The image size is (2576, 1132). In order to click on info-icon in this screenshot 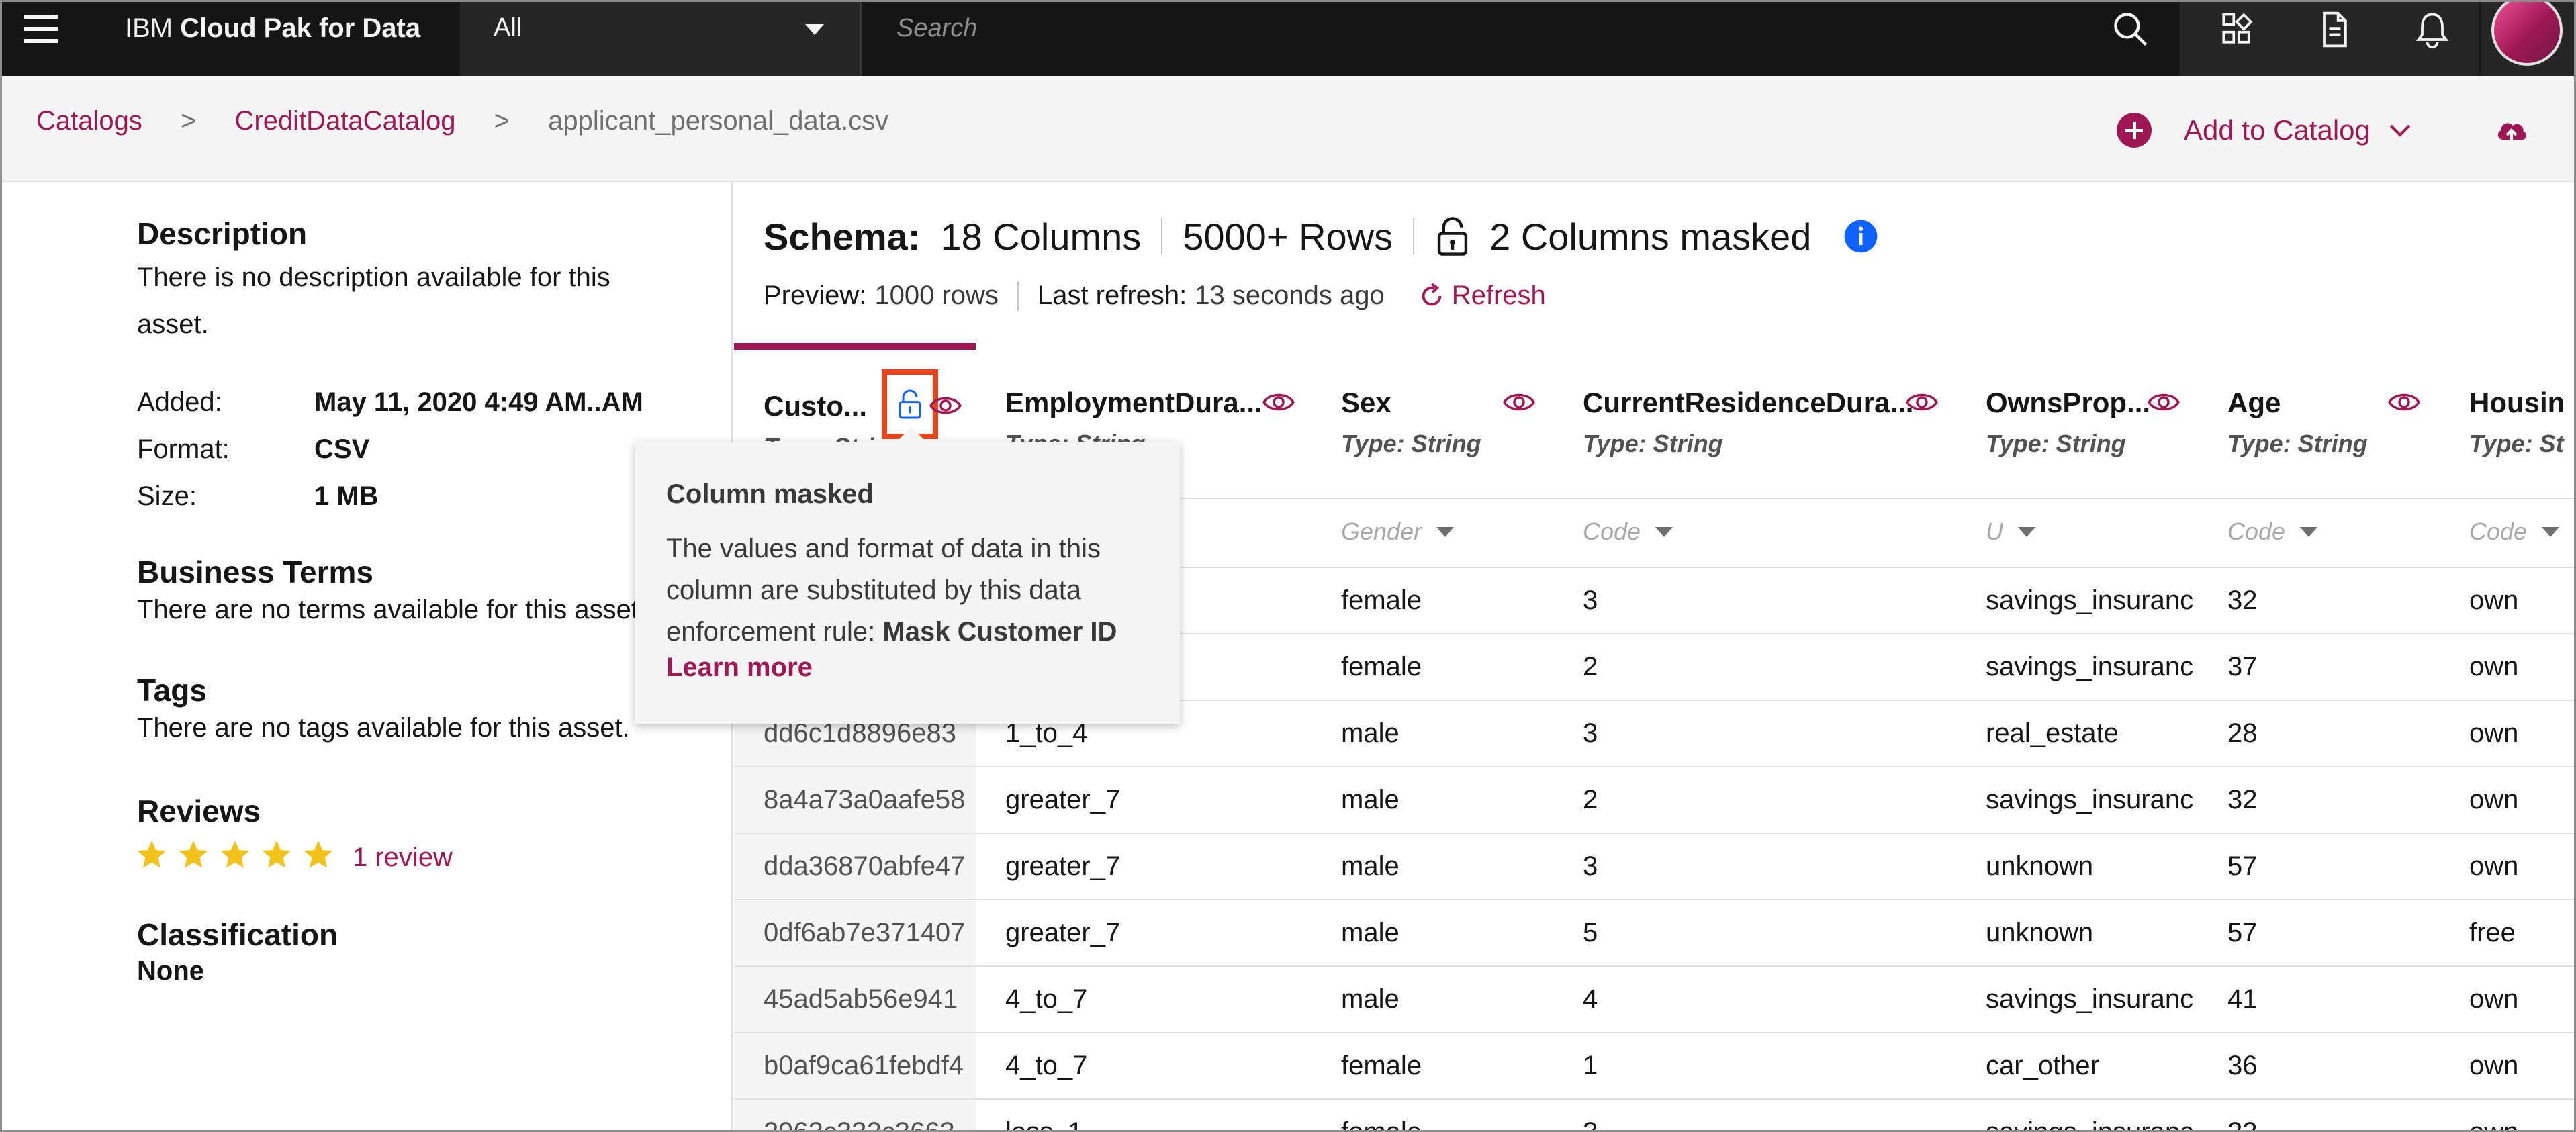, I will do `click(1860, 236)`.